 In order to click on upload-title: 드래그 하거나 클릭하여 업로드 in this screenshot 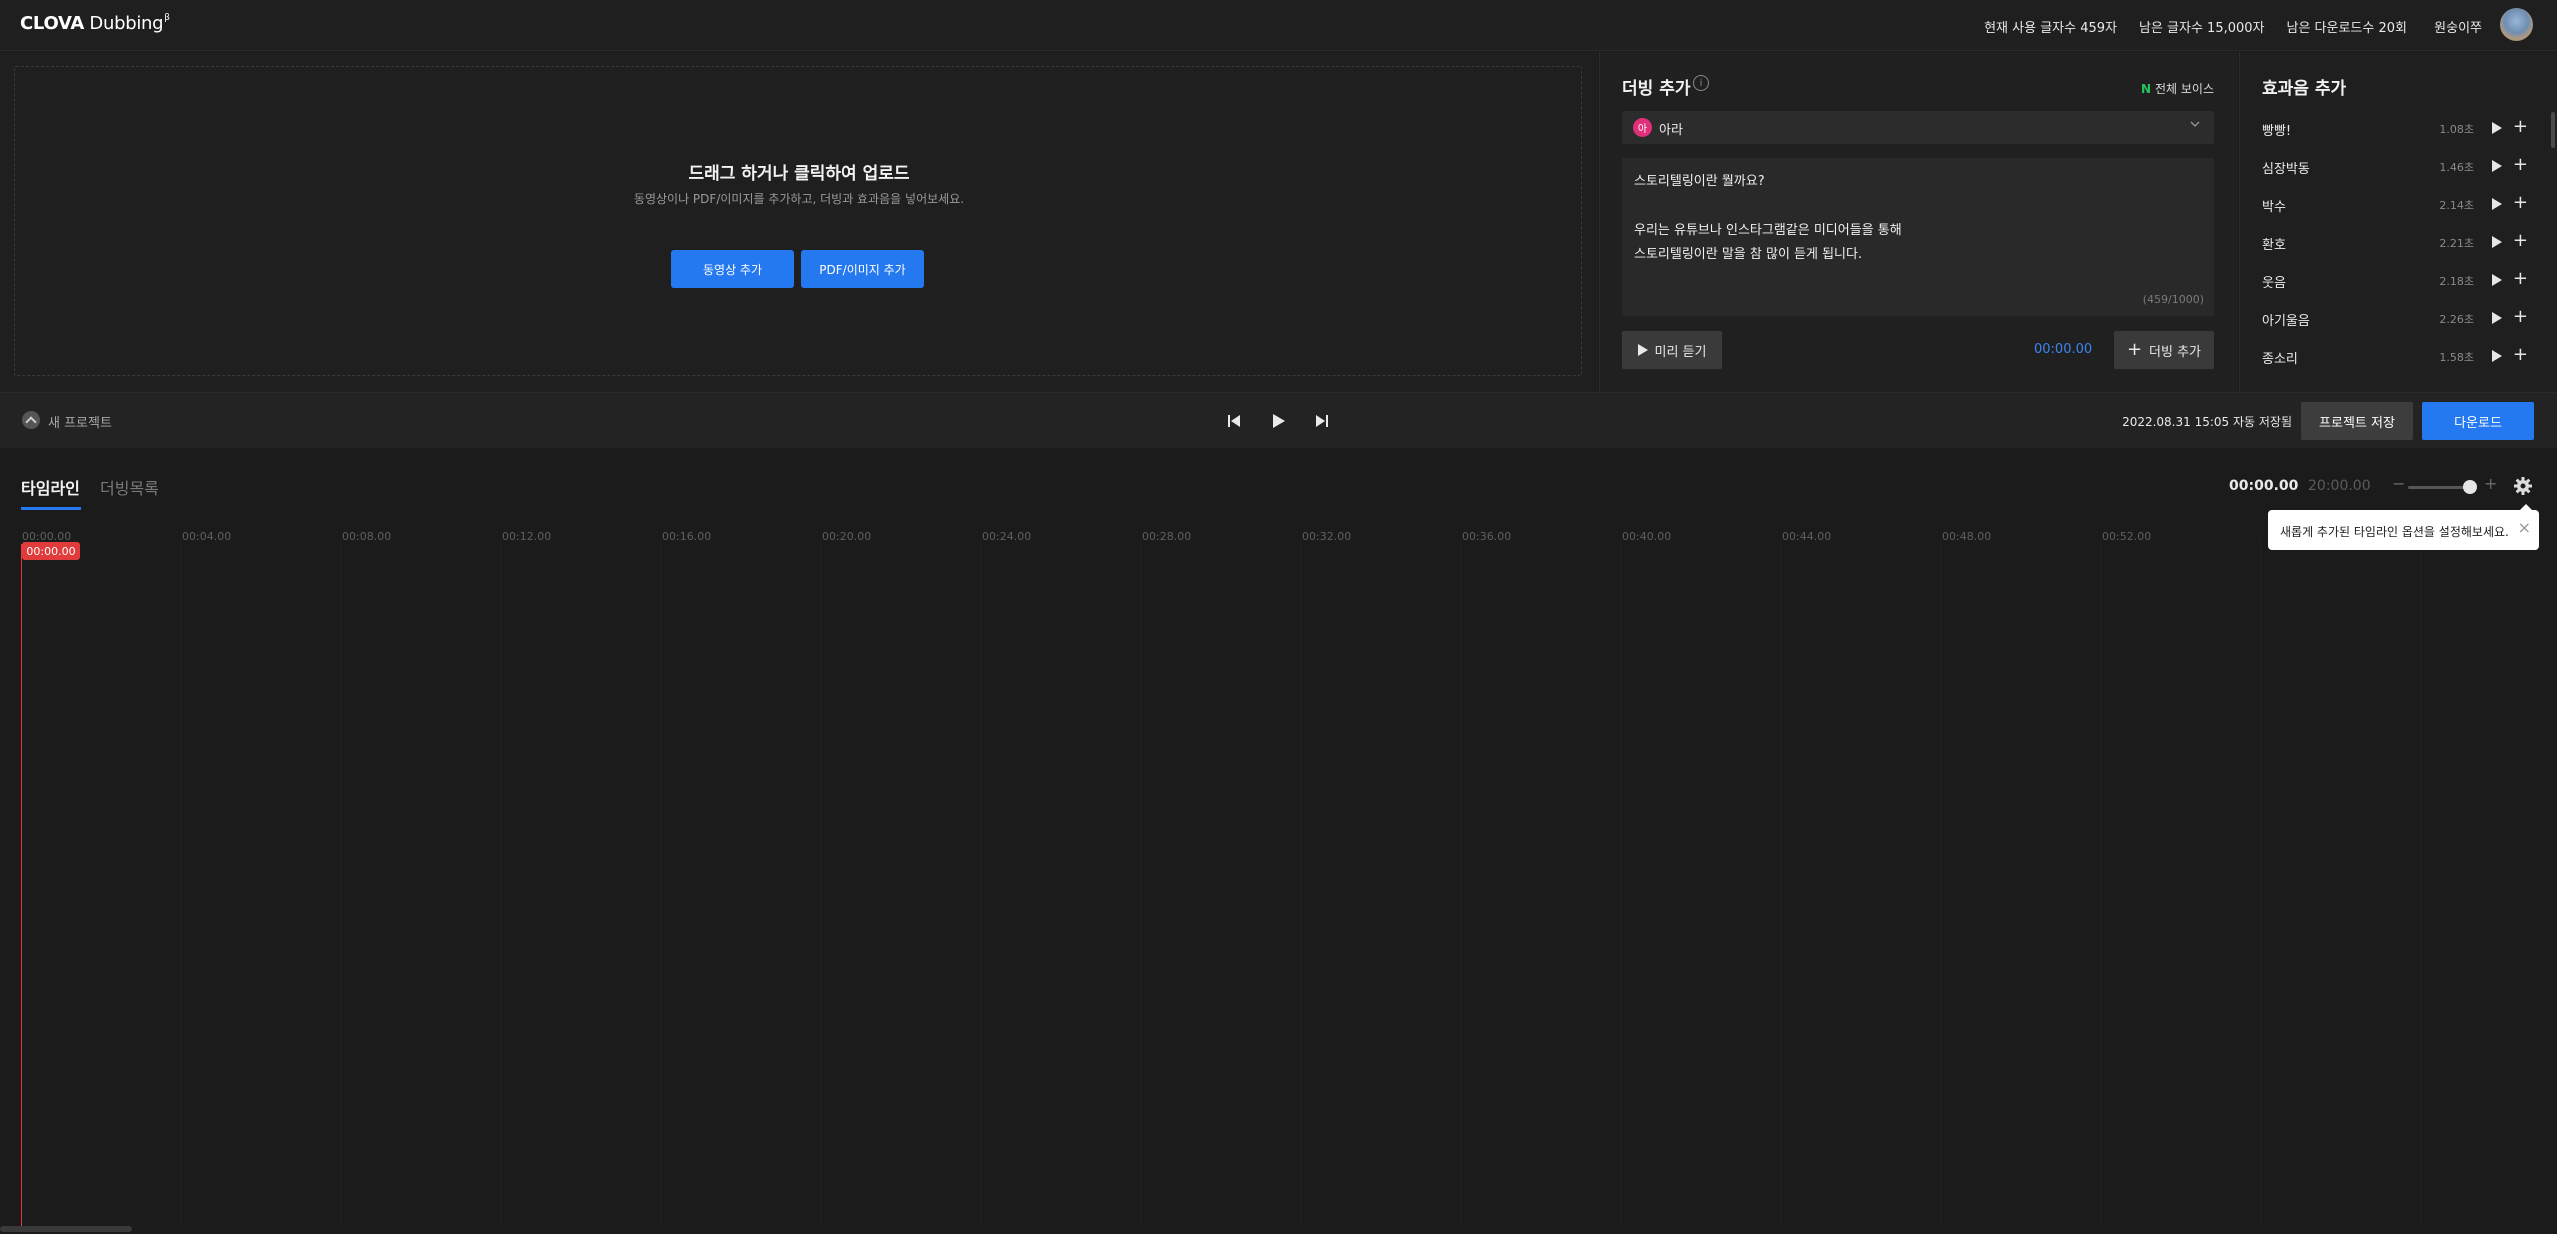, I will do `click(799, 174)`.